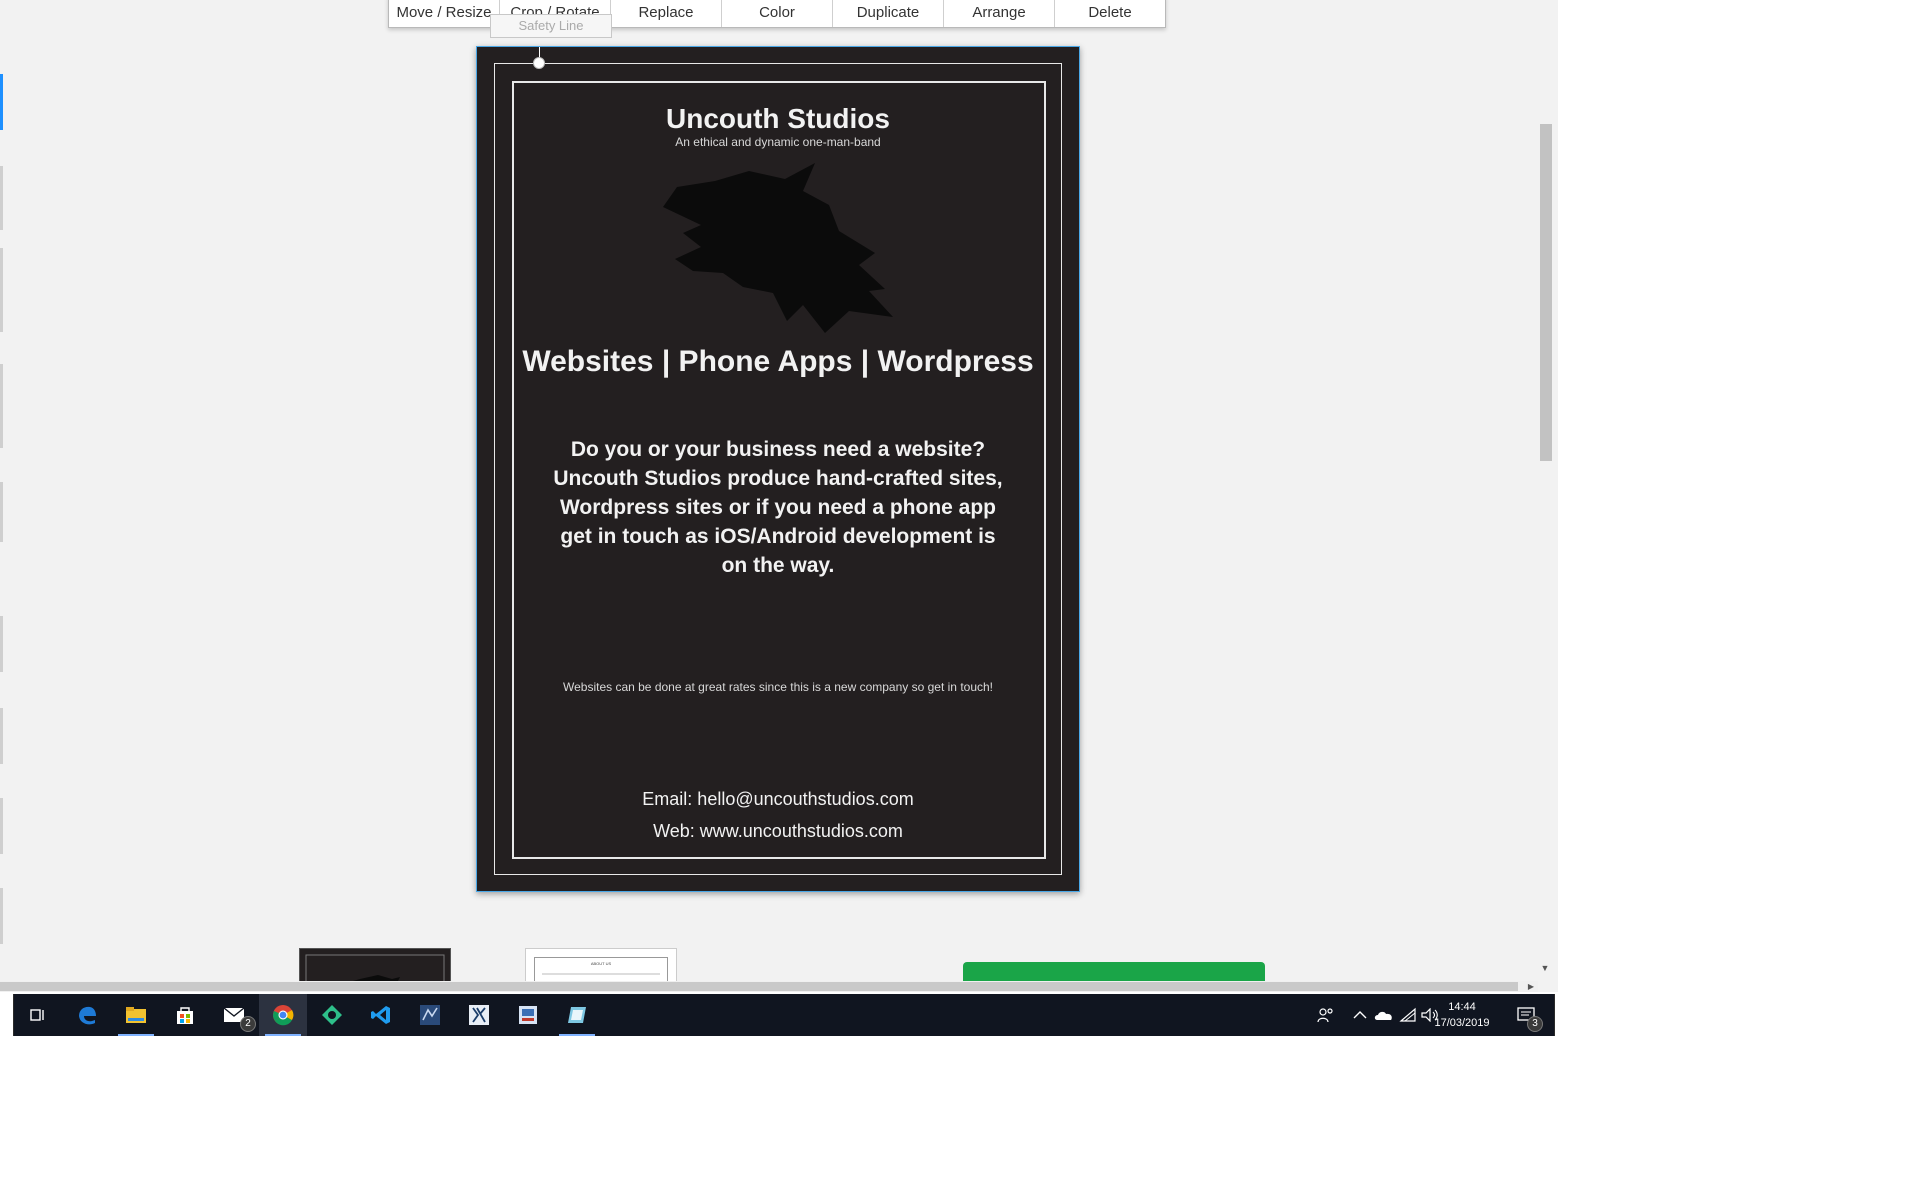  Describe the element at coordinates (778, 251) in the screenshot. I see `wolf-logo-icon` at that location.